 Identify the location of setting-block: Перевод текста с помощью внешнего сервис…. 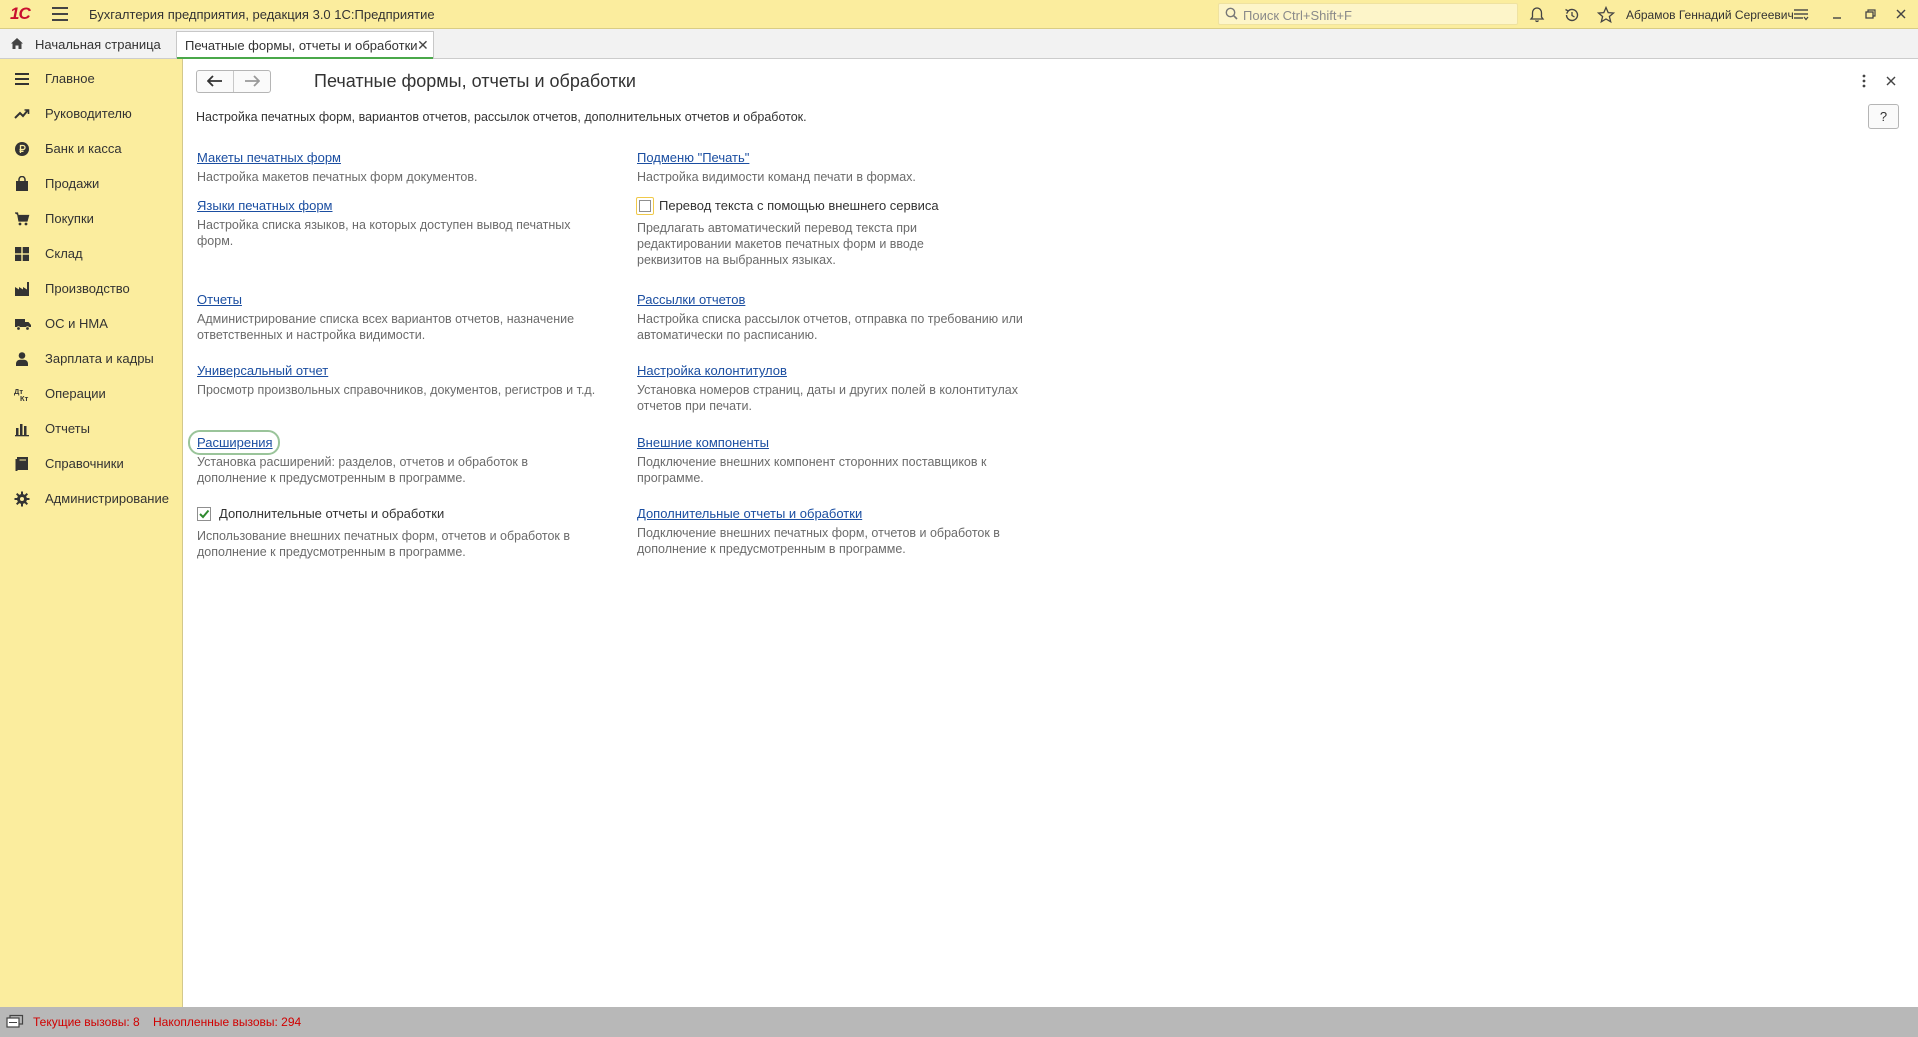
(846, 232).